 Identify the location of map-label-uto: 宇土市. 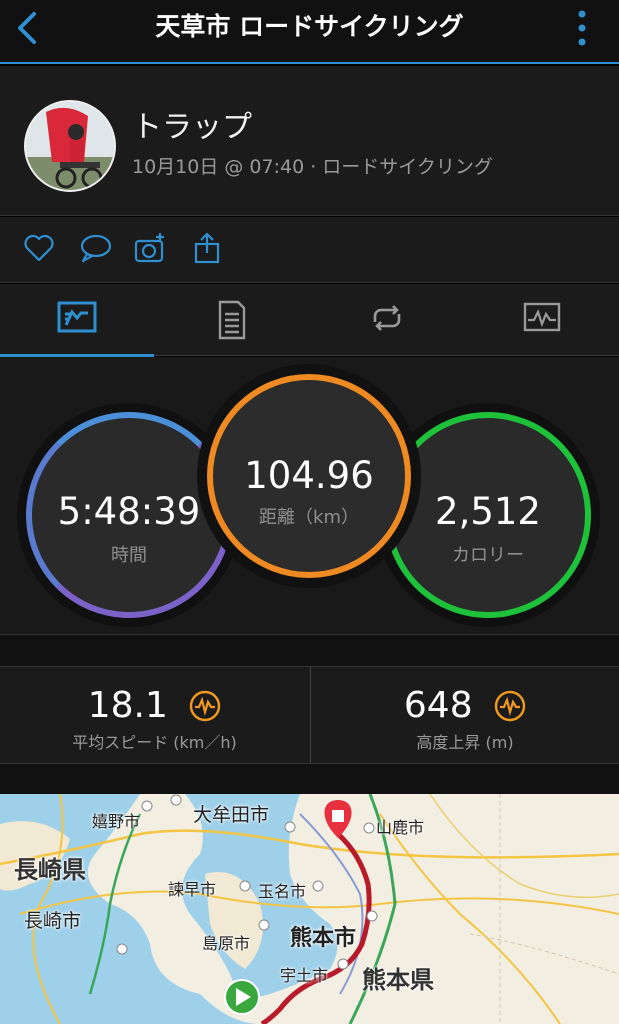
(304, 975).